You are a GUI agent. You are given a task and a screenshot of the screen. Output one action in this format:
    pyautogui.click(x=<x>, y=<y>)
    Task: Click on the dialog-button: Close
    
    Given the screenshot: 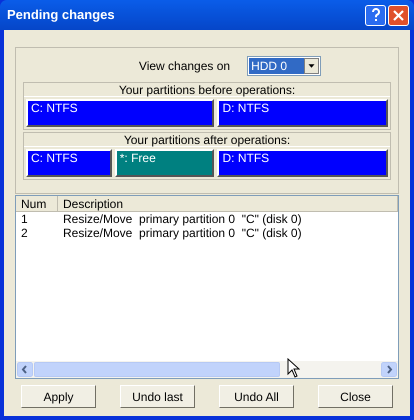 What is the action you would take?
    pyautogui.click(x=355, y=396)
    